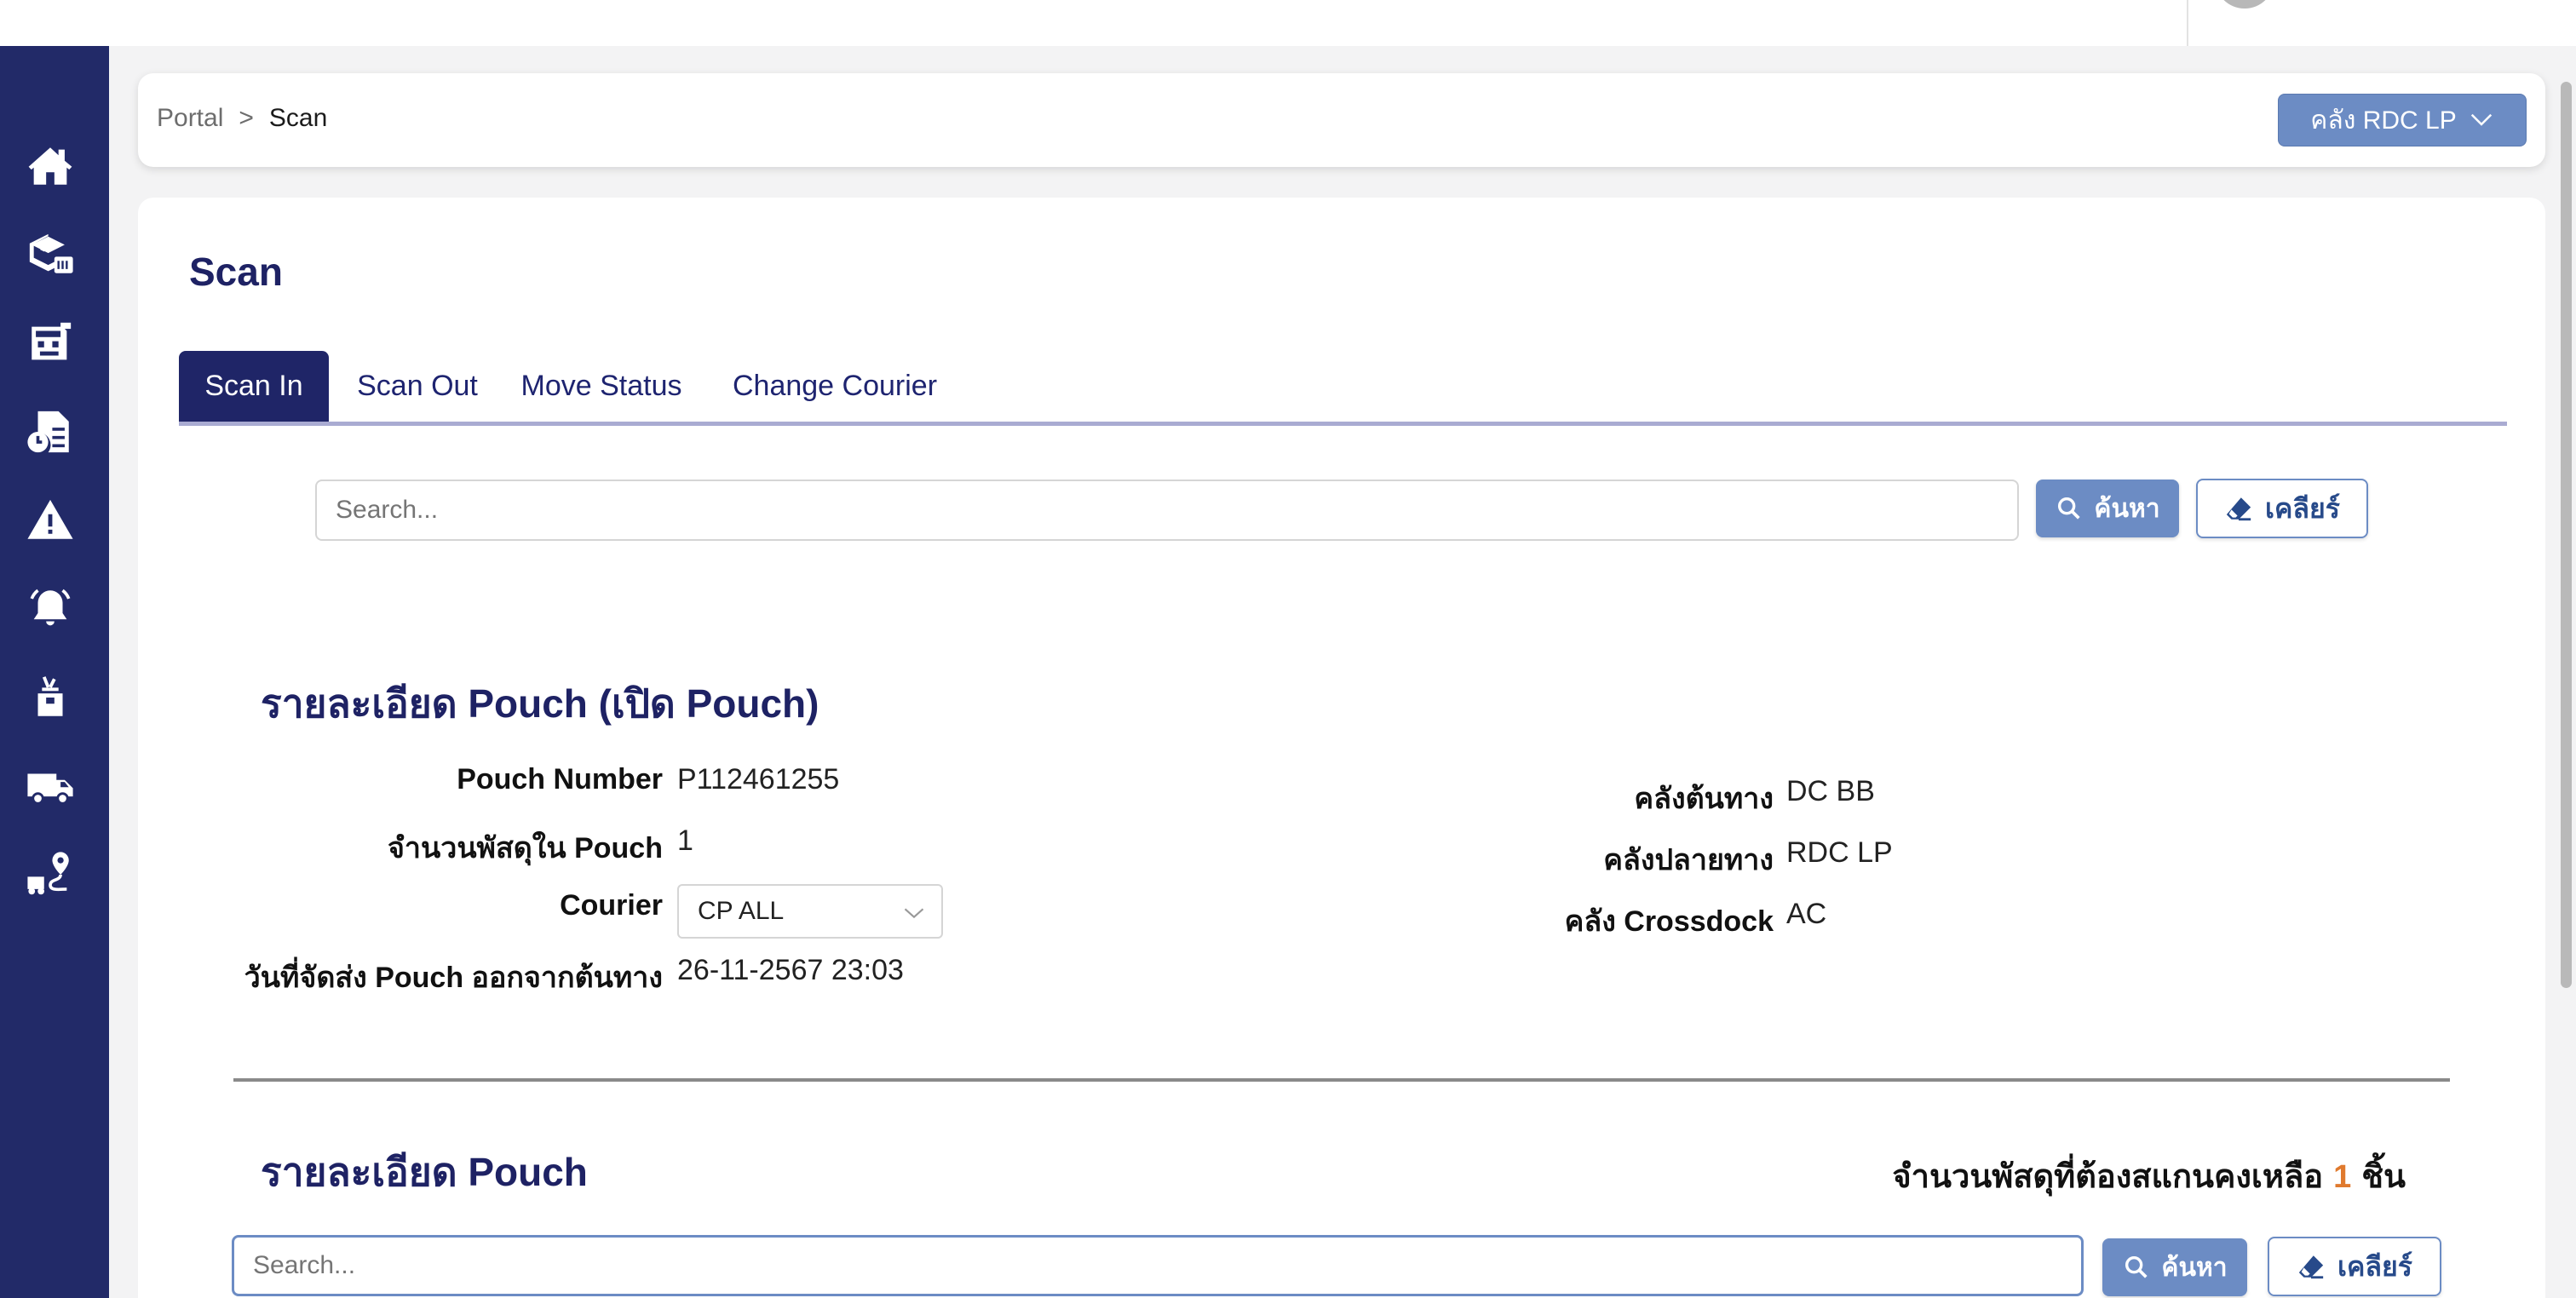  Describe the element at coordinates (2188, 23) in the screenshot. I see `topbar-divider` at that location.